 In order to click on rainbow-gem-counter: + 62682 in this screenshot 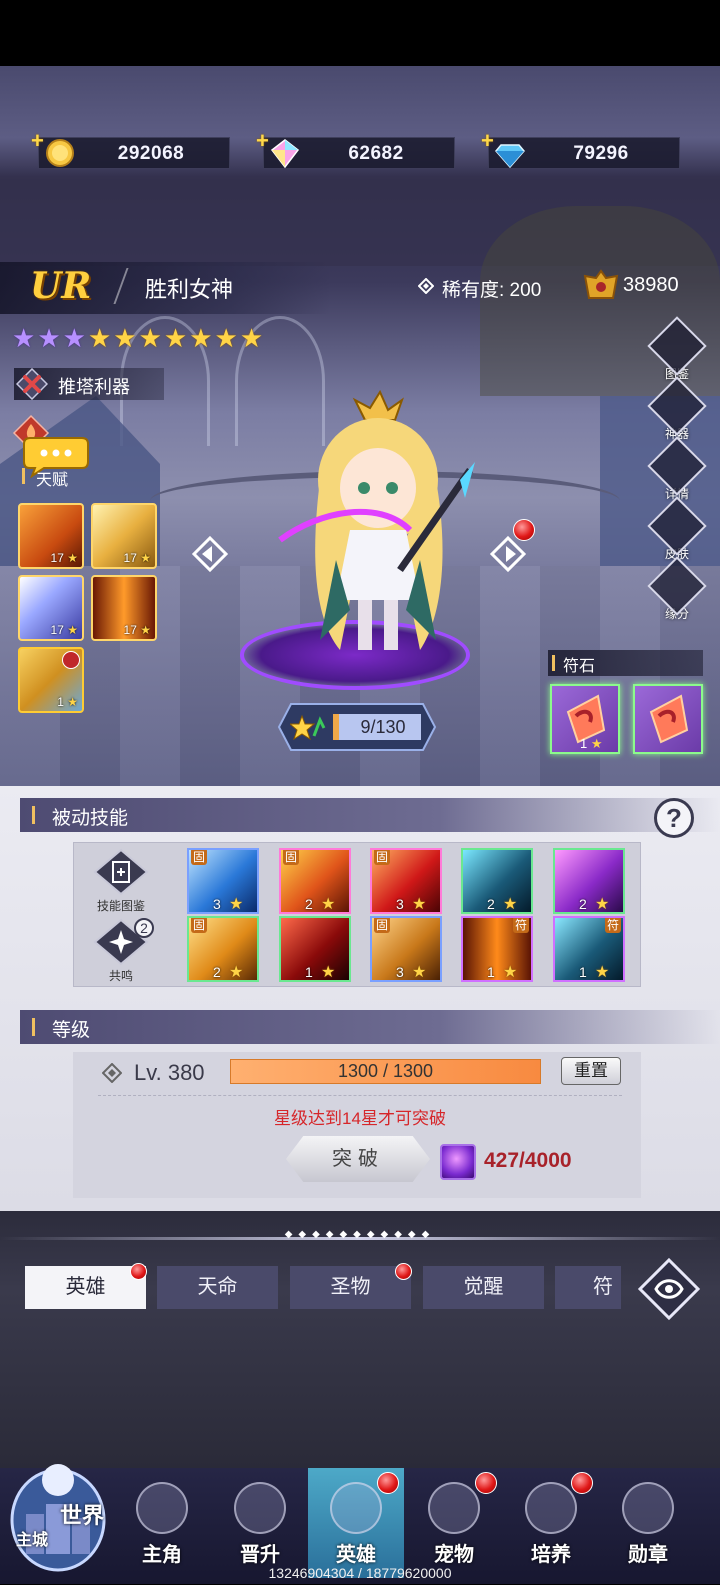, I will do `click(355, 150)`.